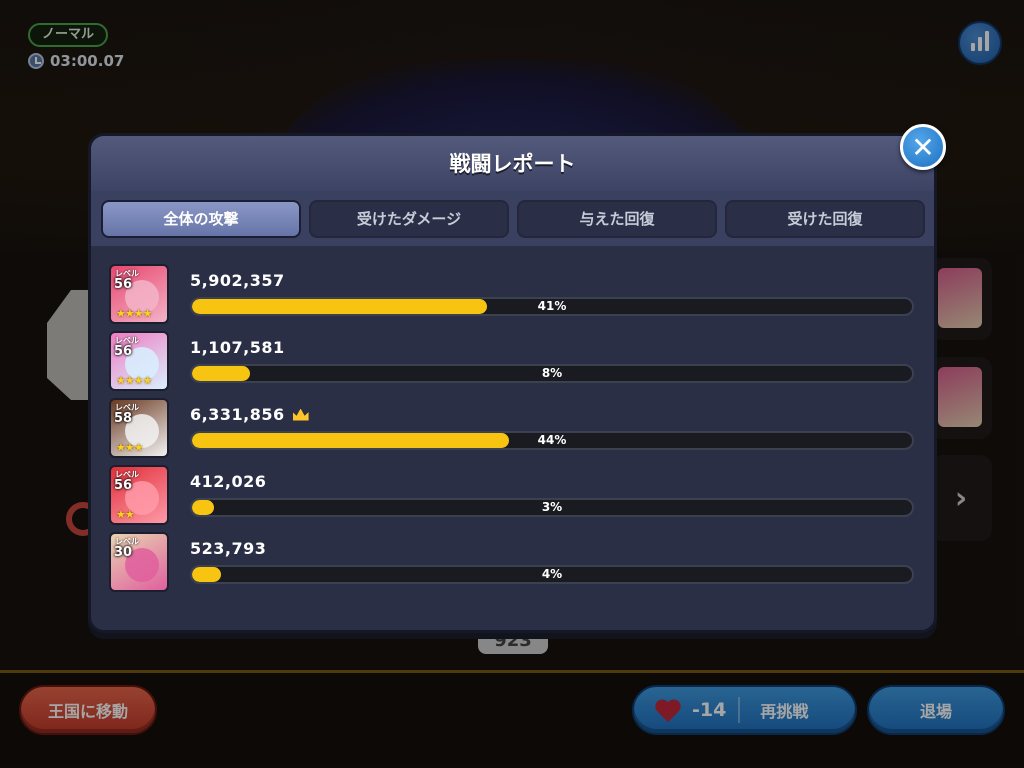  I want to click on cookie-portrait: レベル 58 ★★★, so click(139, 428).